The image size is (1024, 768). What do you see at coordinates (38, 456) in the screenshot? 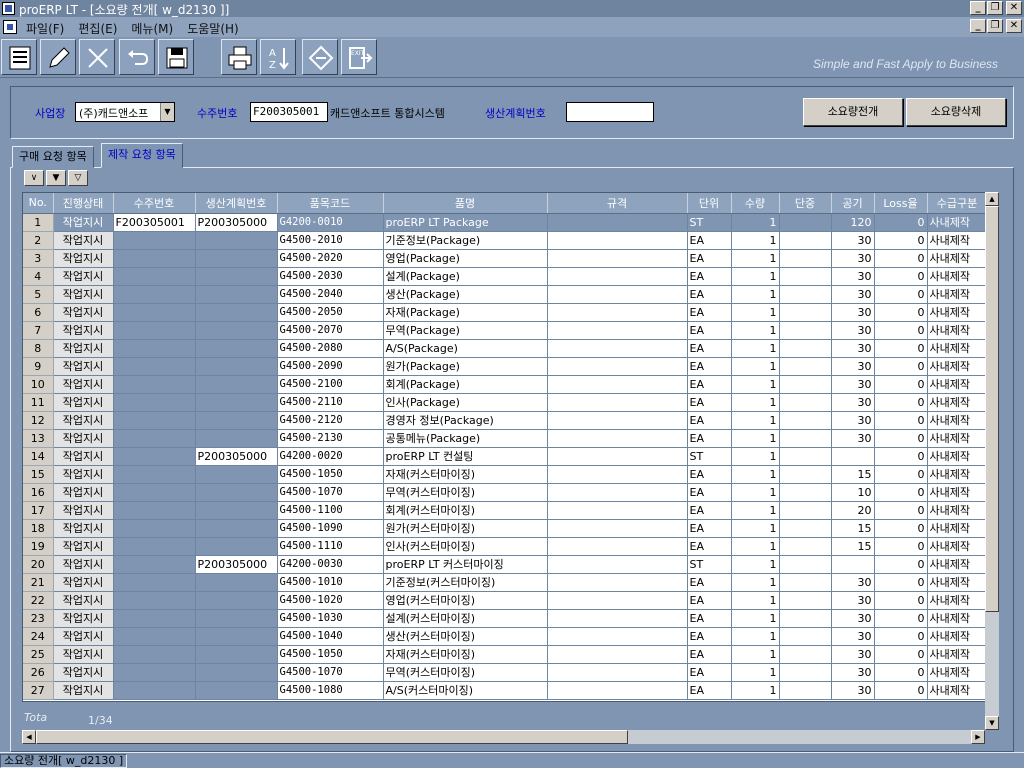
I see `row-number: 14` at bounding box center [38, 456].